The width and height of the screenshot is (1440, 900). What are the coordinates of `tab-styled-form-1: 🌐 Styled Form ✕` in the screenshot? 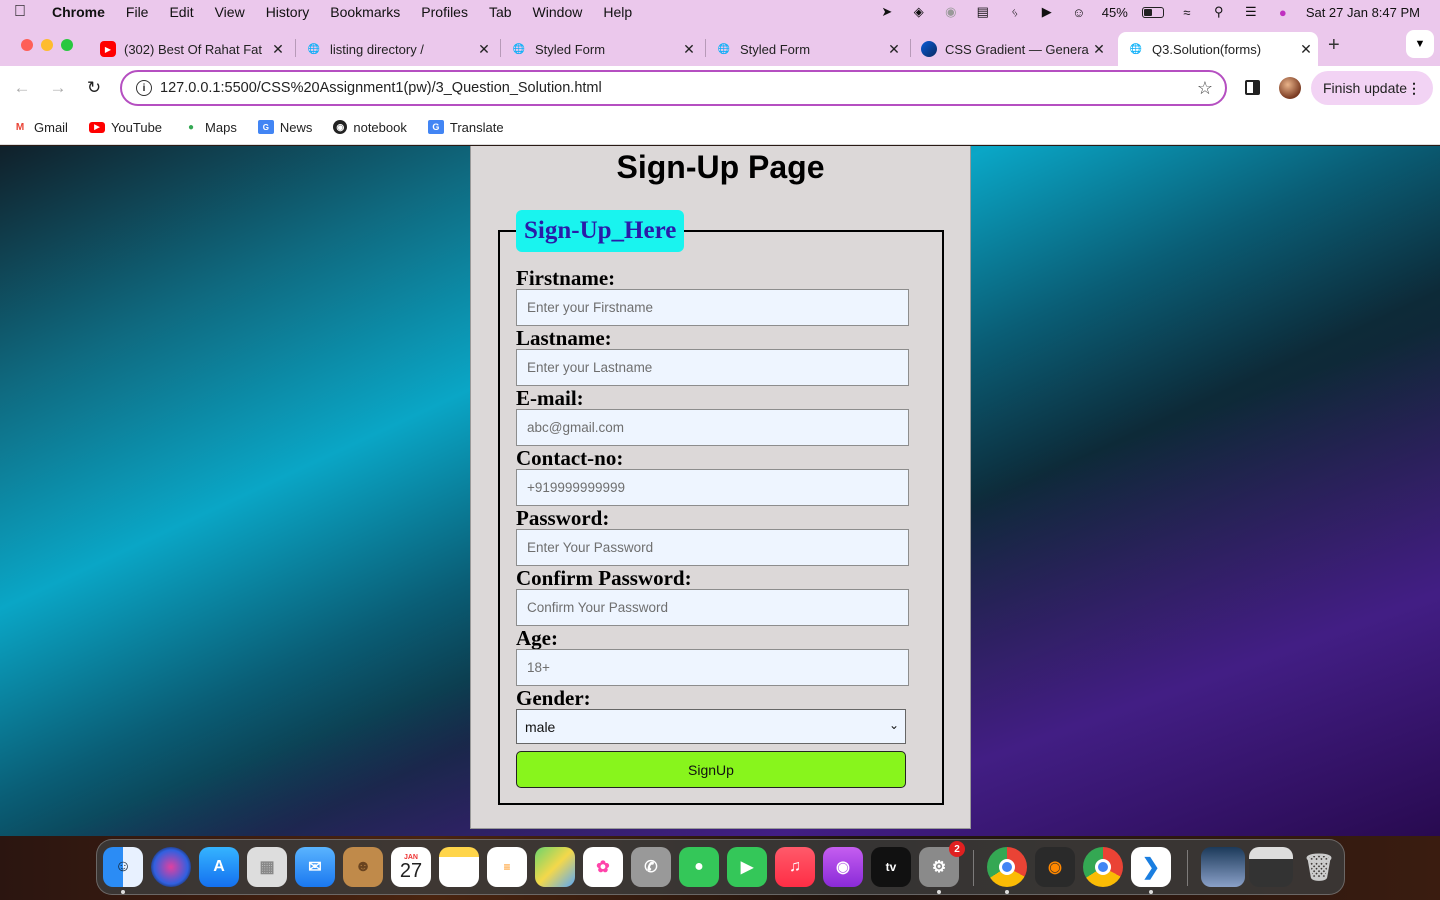 It's located at (601, 49).